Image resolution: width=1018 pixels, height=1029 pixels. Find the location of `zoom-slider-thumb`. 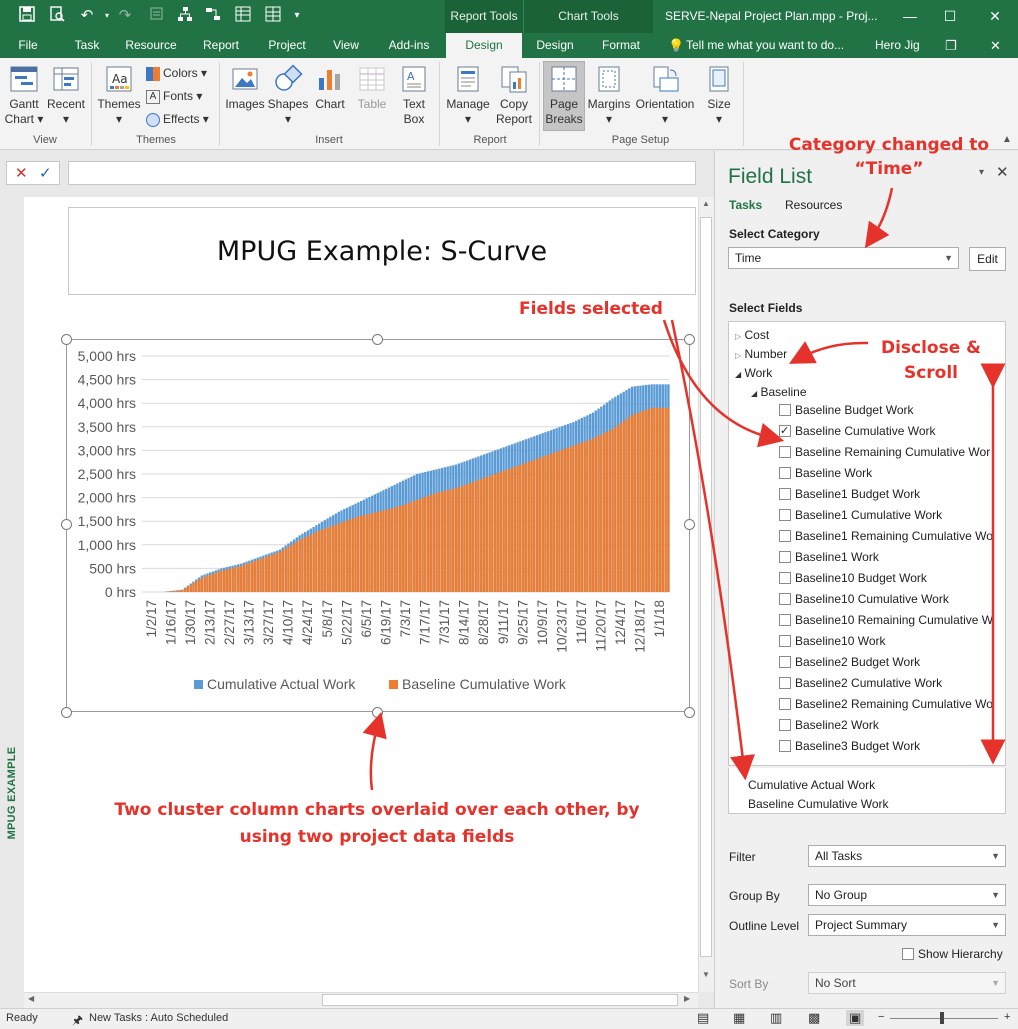

zoom-slider-thumb is located at coordinates (942, 1018).